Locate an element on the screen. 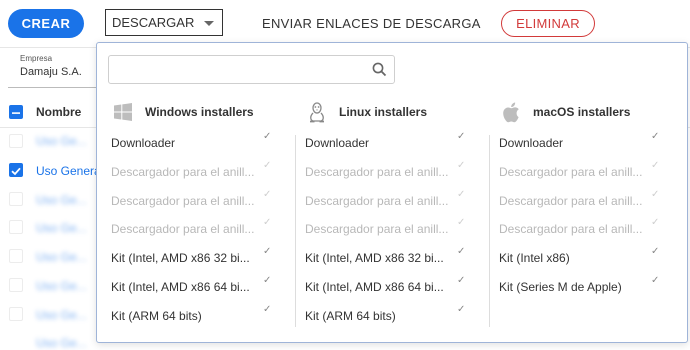  select-all-checkbox is located at coordinates (16, 112).